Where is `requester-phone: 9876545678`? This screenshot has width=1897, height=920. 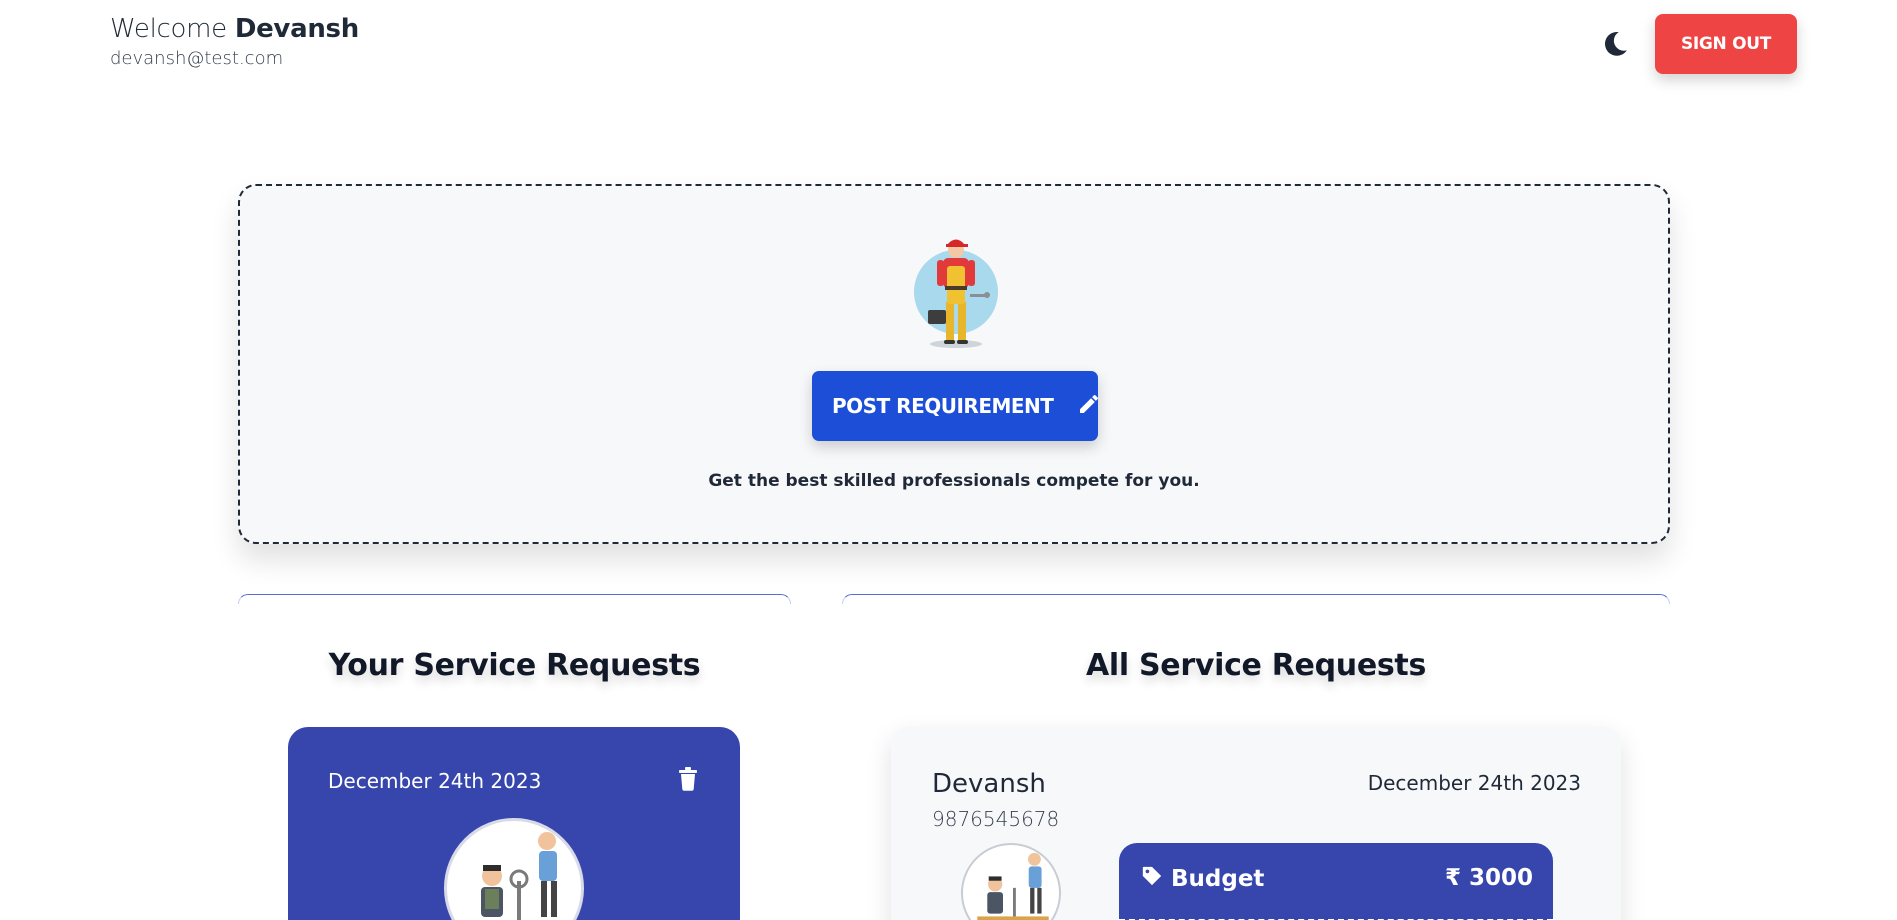
requester-phone: 9876545678 is located at coordinates (996, 819).